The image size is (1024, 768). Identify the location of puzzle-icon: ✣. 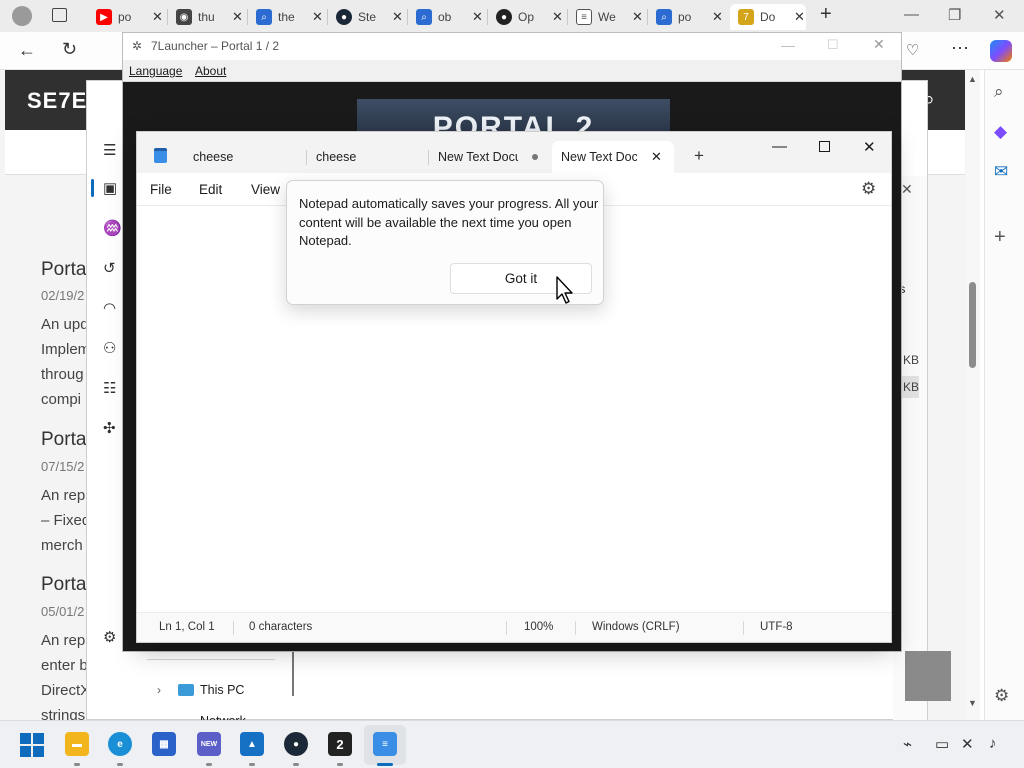
(109, 428).